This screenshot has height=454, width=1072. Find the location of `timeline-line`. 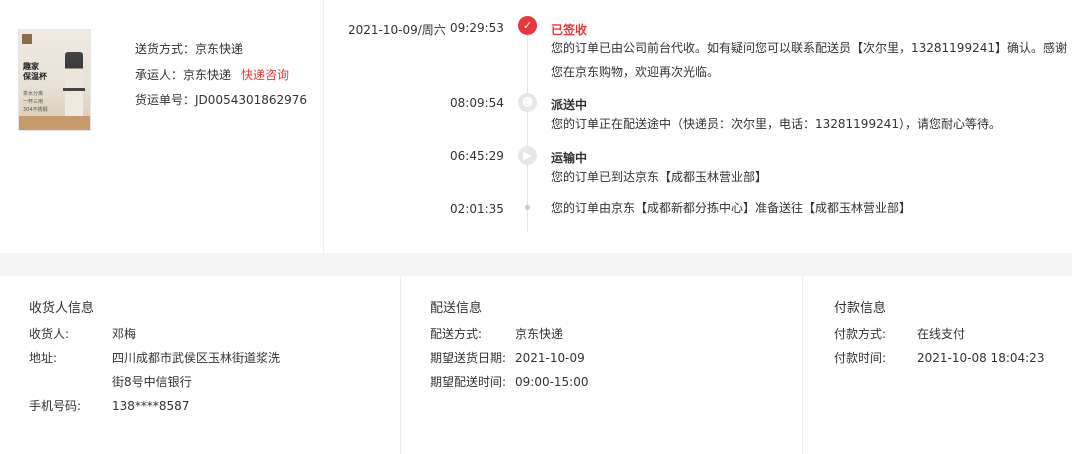

timeline-line is located at coordinates (527, 129).